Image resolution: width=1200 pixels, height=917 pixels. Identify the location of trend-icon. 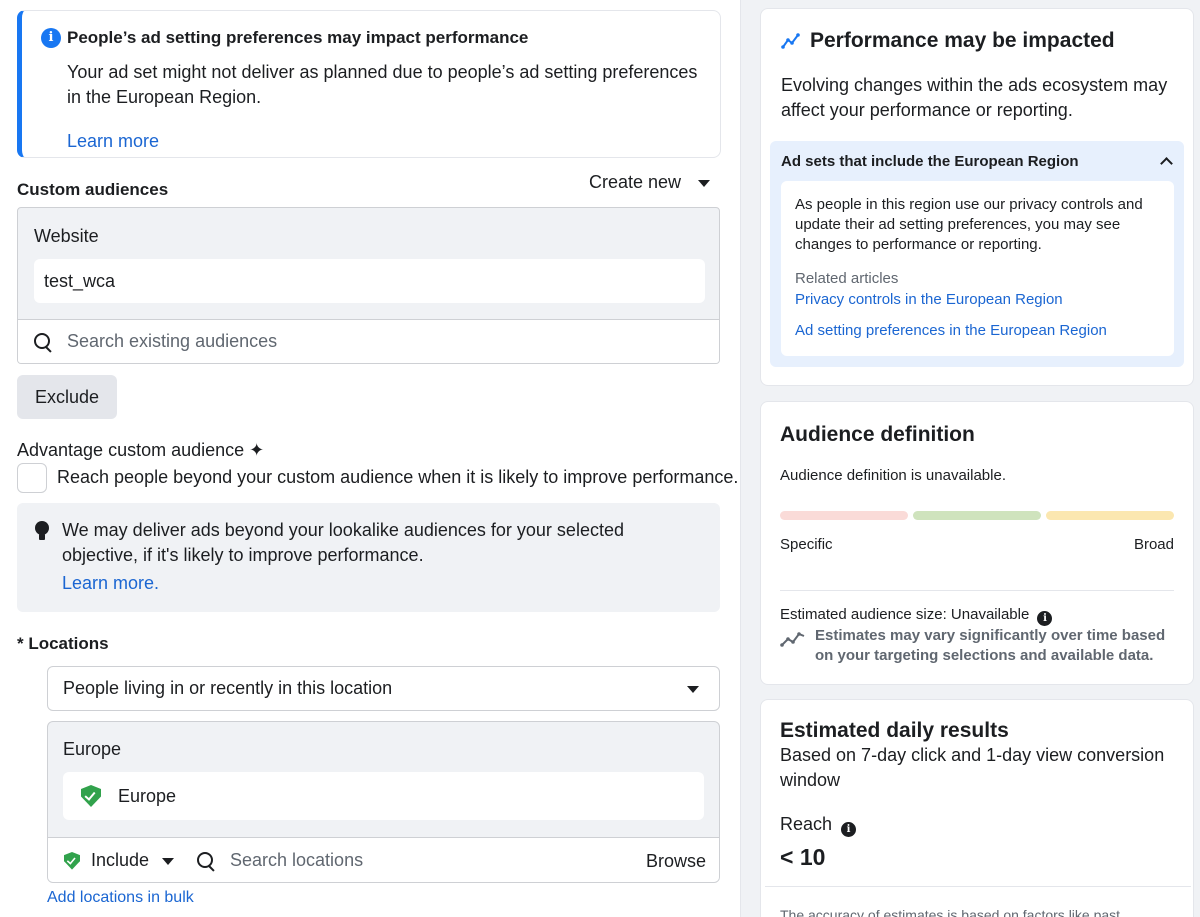
(790, 41).